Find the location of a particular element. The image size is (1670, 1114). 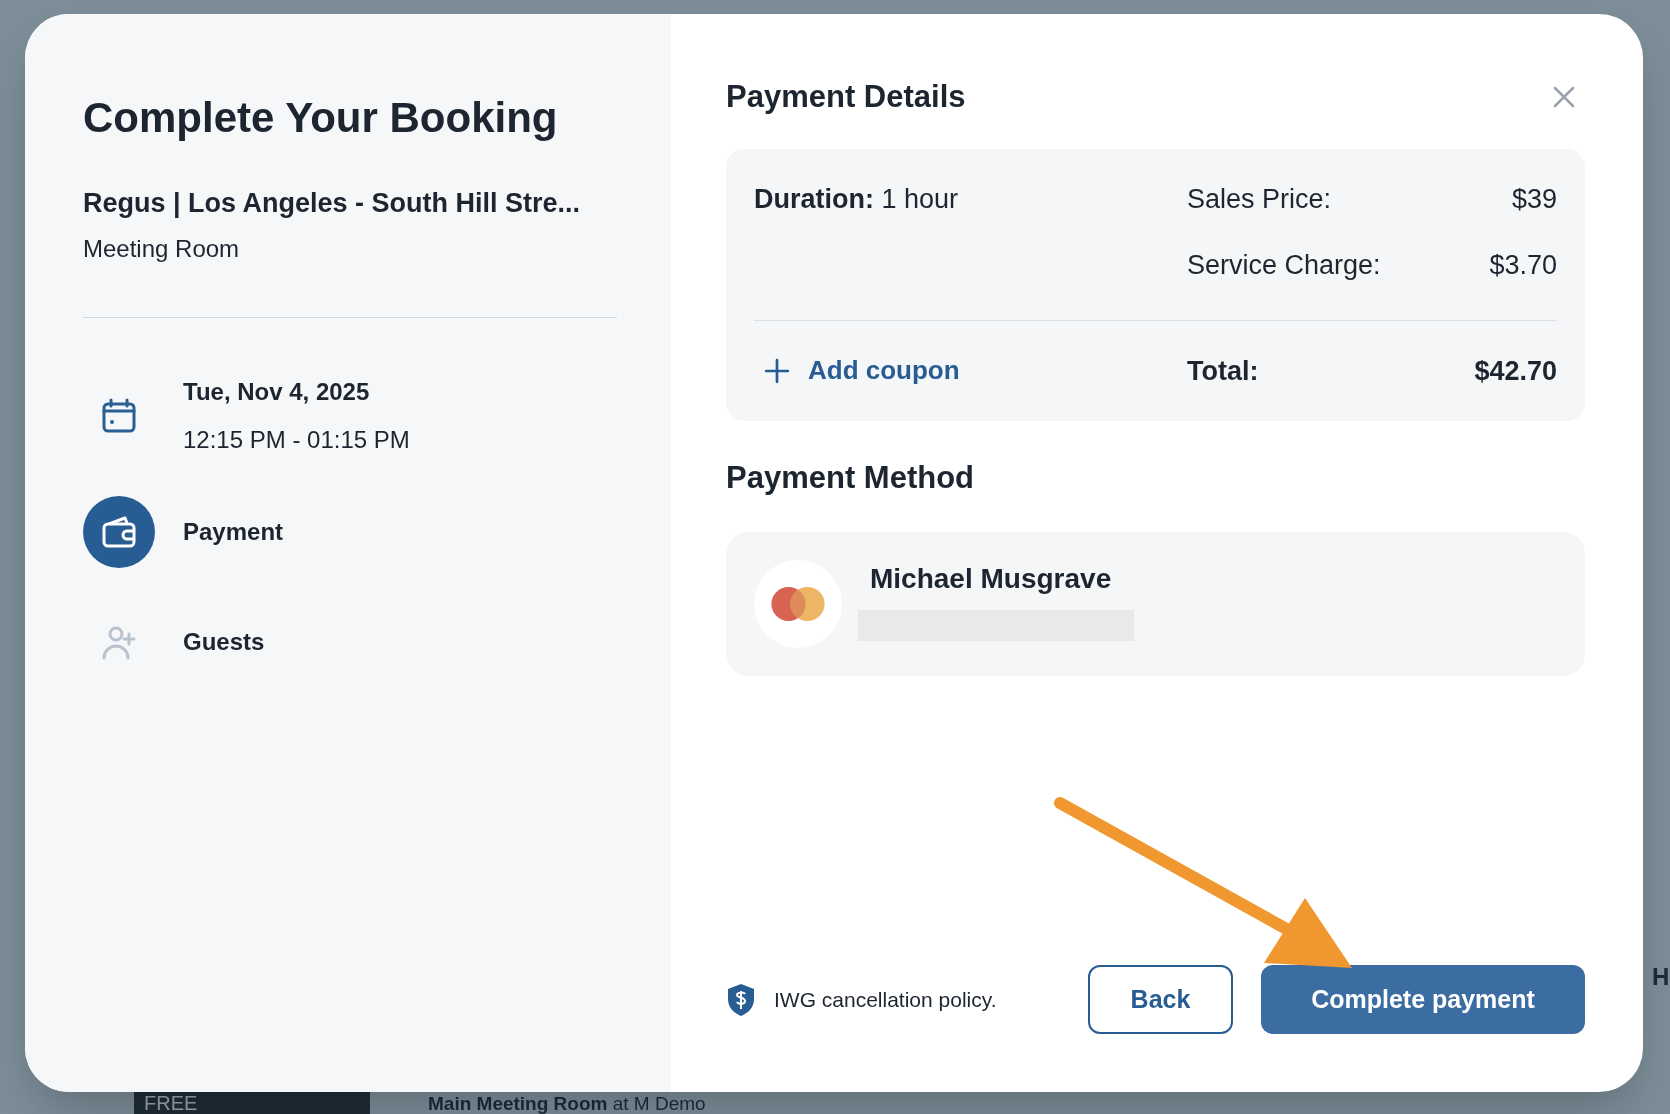

listing-title: Main Meeting Room at M Demo is located at coordinates (567, 1103).